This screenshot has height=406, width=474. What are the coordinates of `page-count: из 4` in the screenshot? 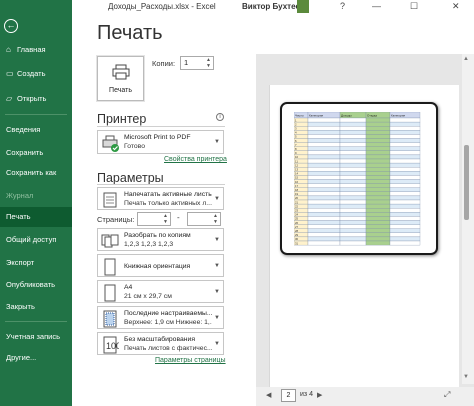 It's located at (306, 394).